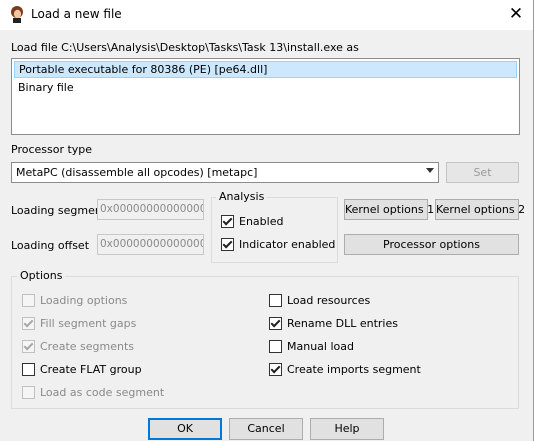 This screenshot has height=441, width=534. I want to click on option-label: Load as code segment, so click(102, 392).